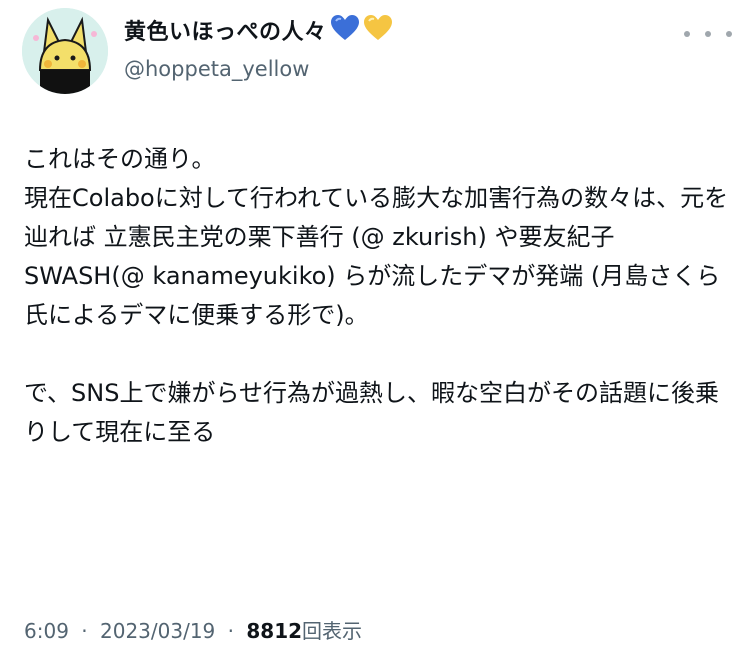 The height and width of the screenshot is (671, 750). I want to click on display-name-text: 黄色いほっぺの人々, so click(225, 32).